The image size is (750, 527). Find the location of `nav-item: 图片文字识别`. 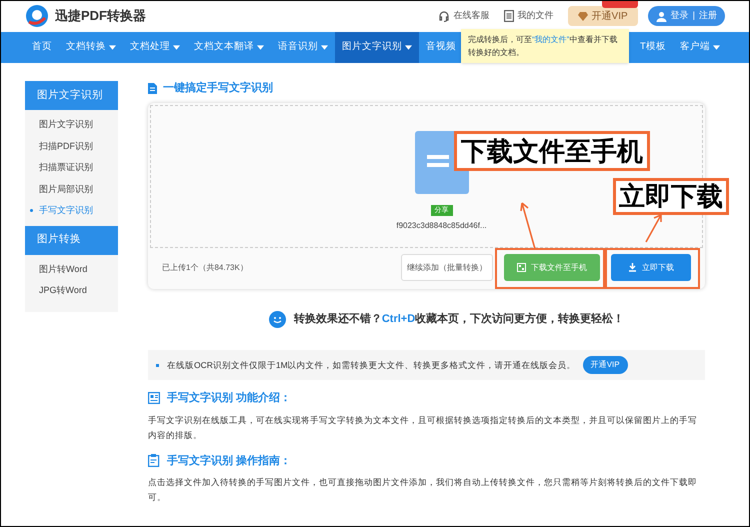

nav-item: 图片文字识别 is located at coordinates (377, 47).